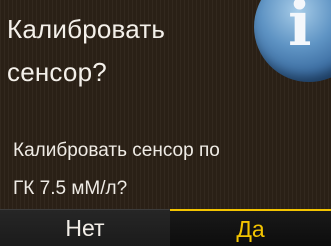 The width and height of the screenshot is (331, 246). Describe the element at coordinates (57, 72) in the screenshot. I see `dialog-title-line-2: сенсор?` at that location.